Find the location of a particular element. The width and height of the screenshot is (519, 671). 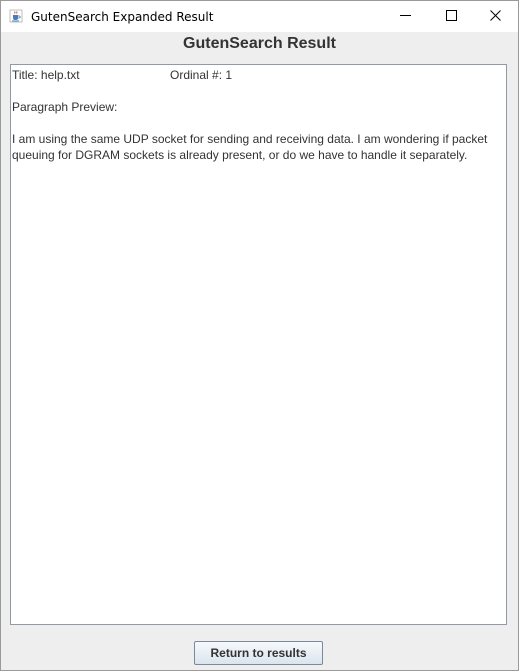

result-ordinal: Ordinal #: 1 is located at coordinates (201, 75).